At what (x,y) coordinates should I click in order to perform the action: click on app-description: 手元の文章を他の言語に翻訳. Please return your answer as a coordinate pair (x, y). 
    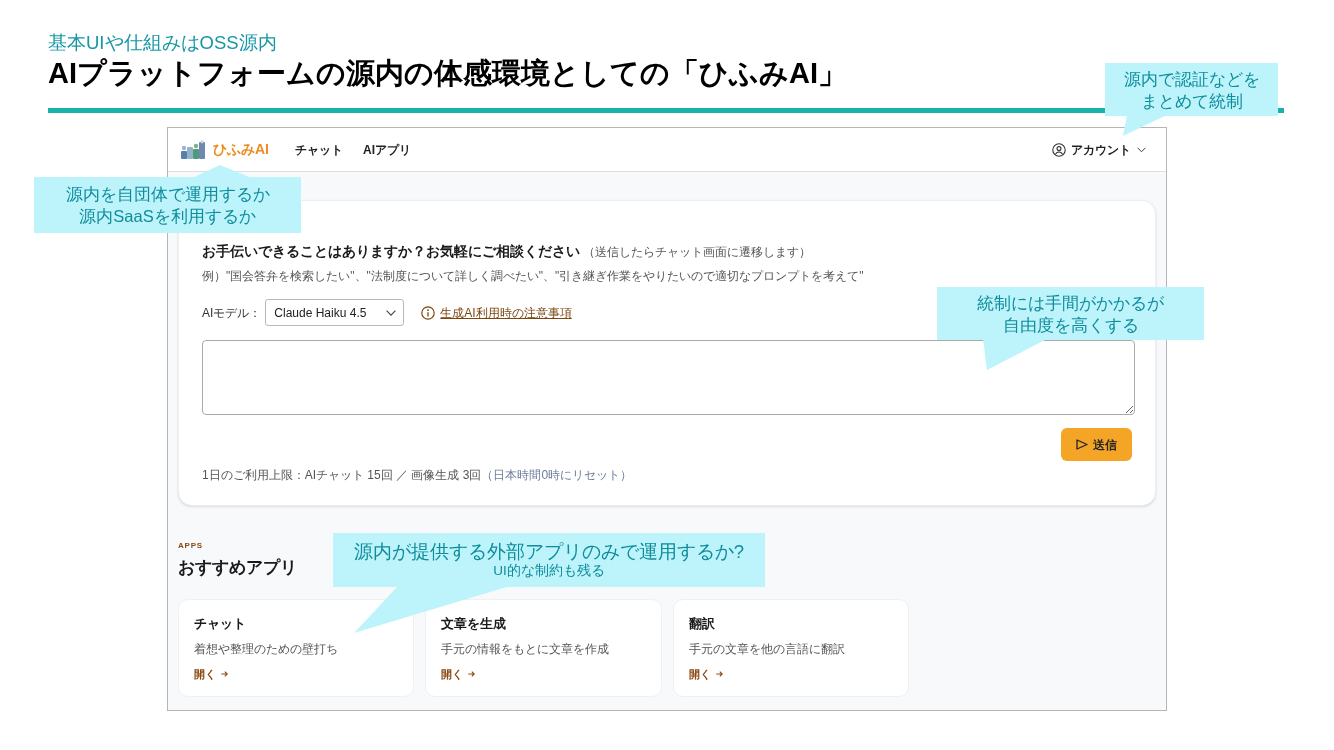
    Looking at the image, I should click on (766, 649).